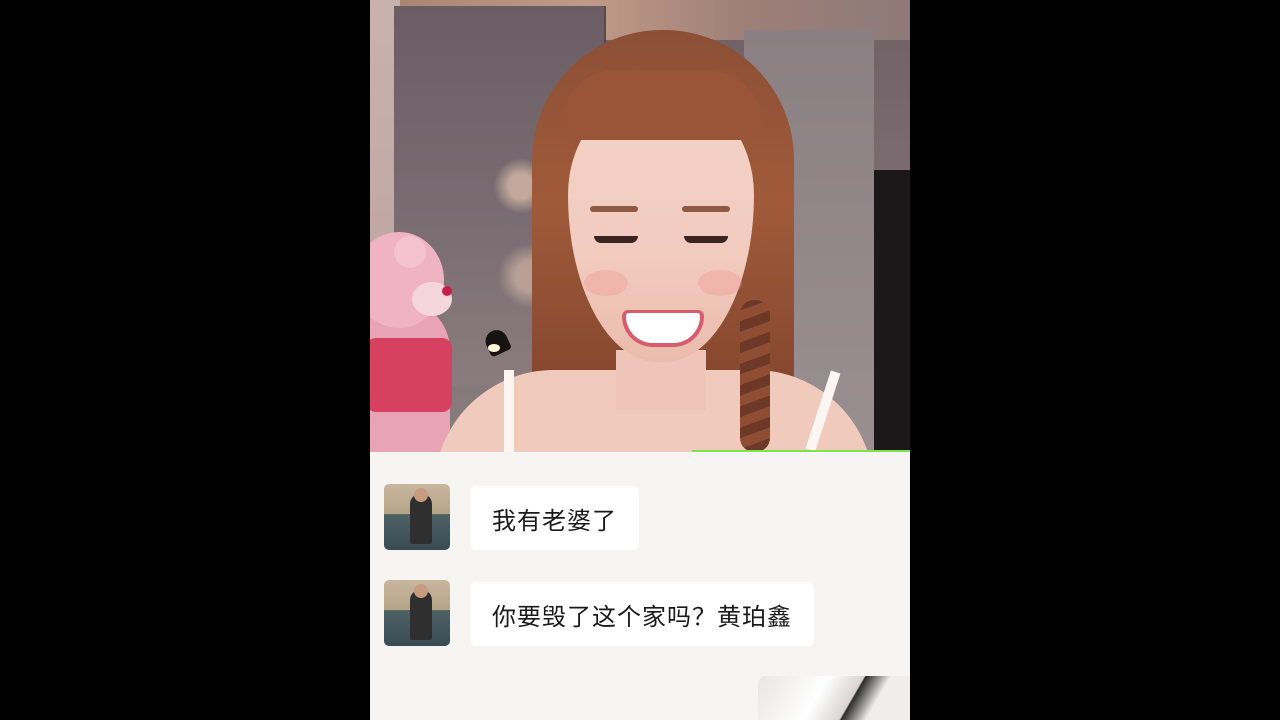  I want to click on braid, so click(755, 376).